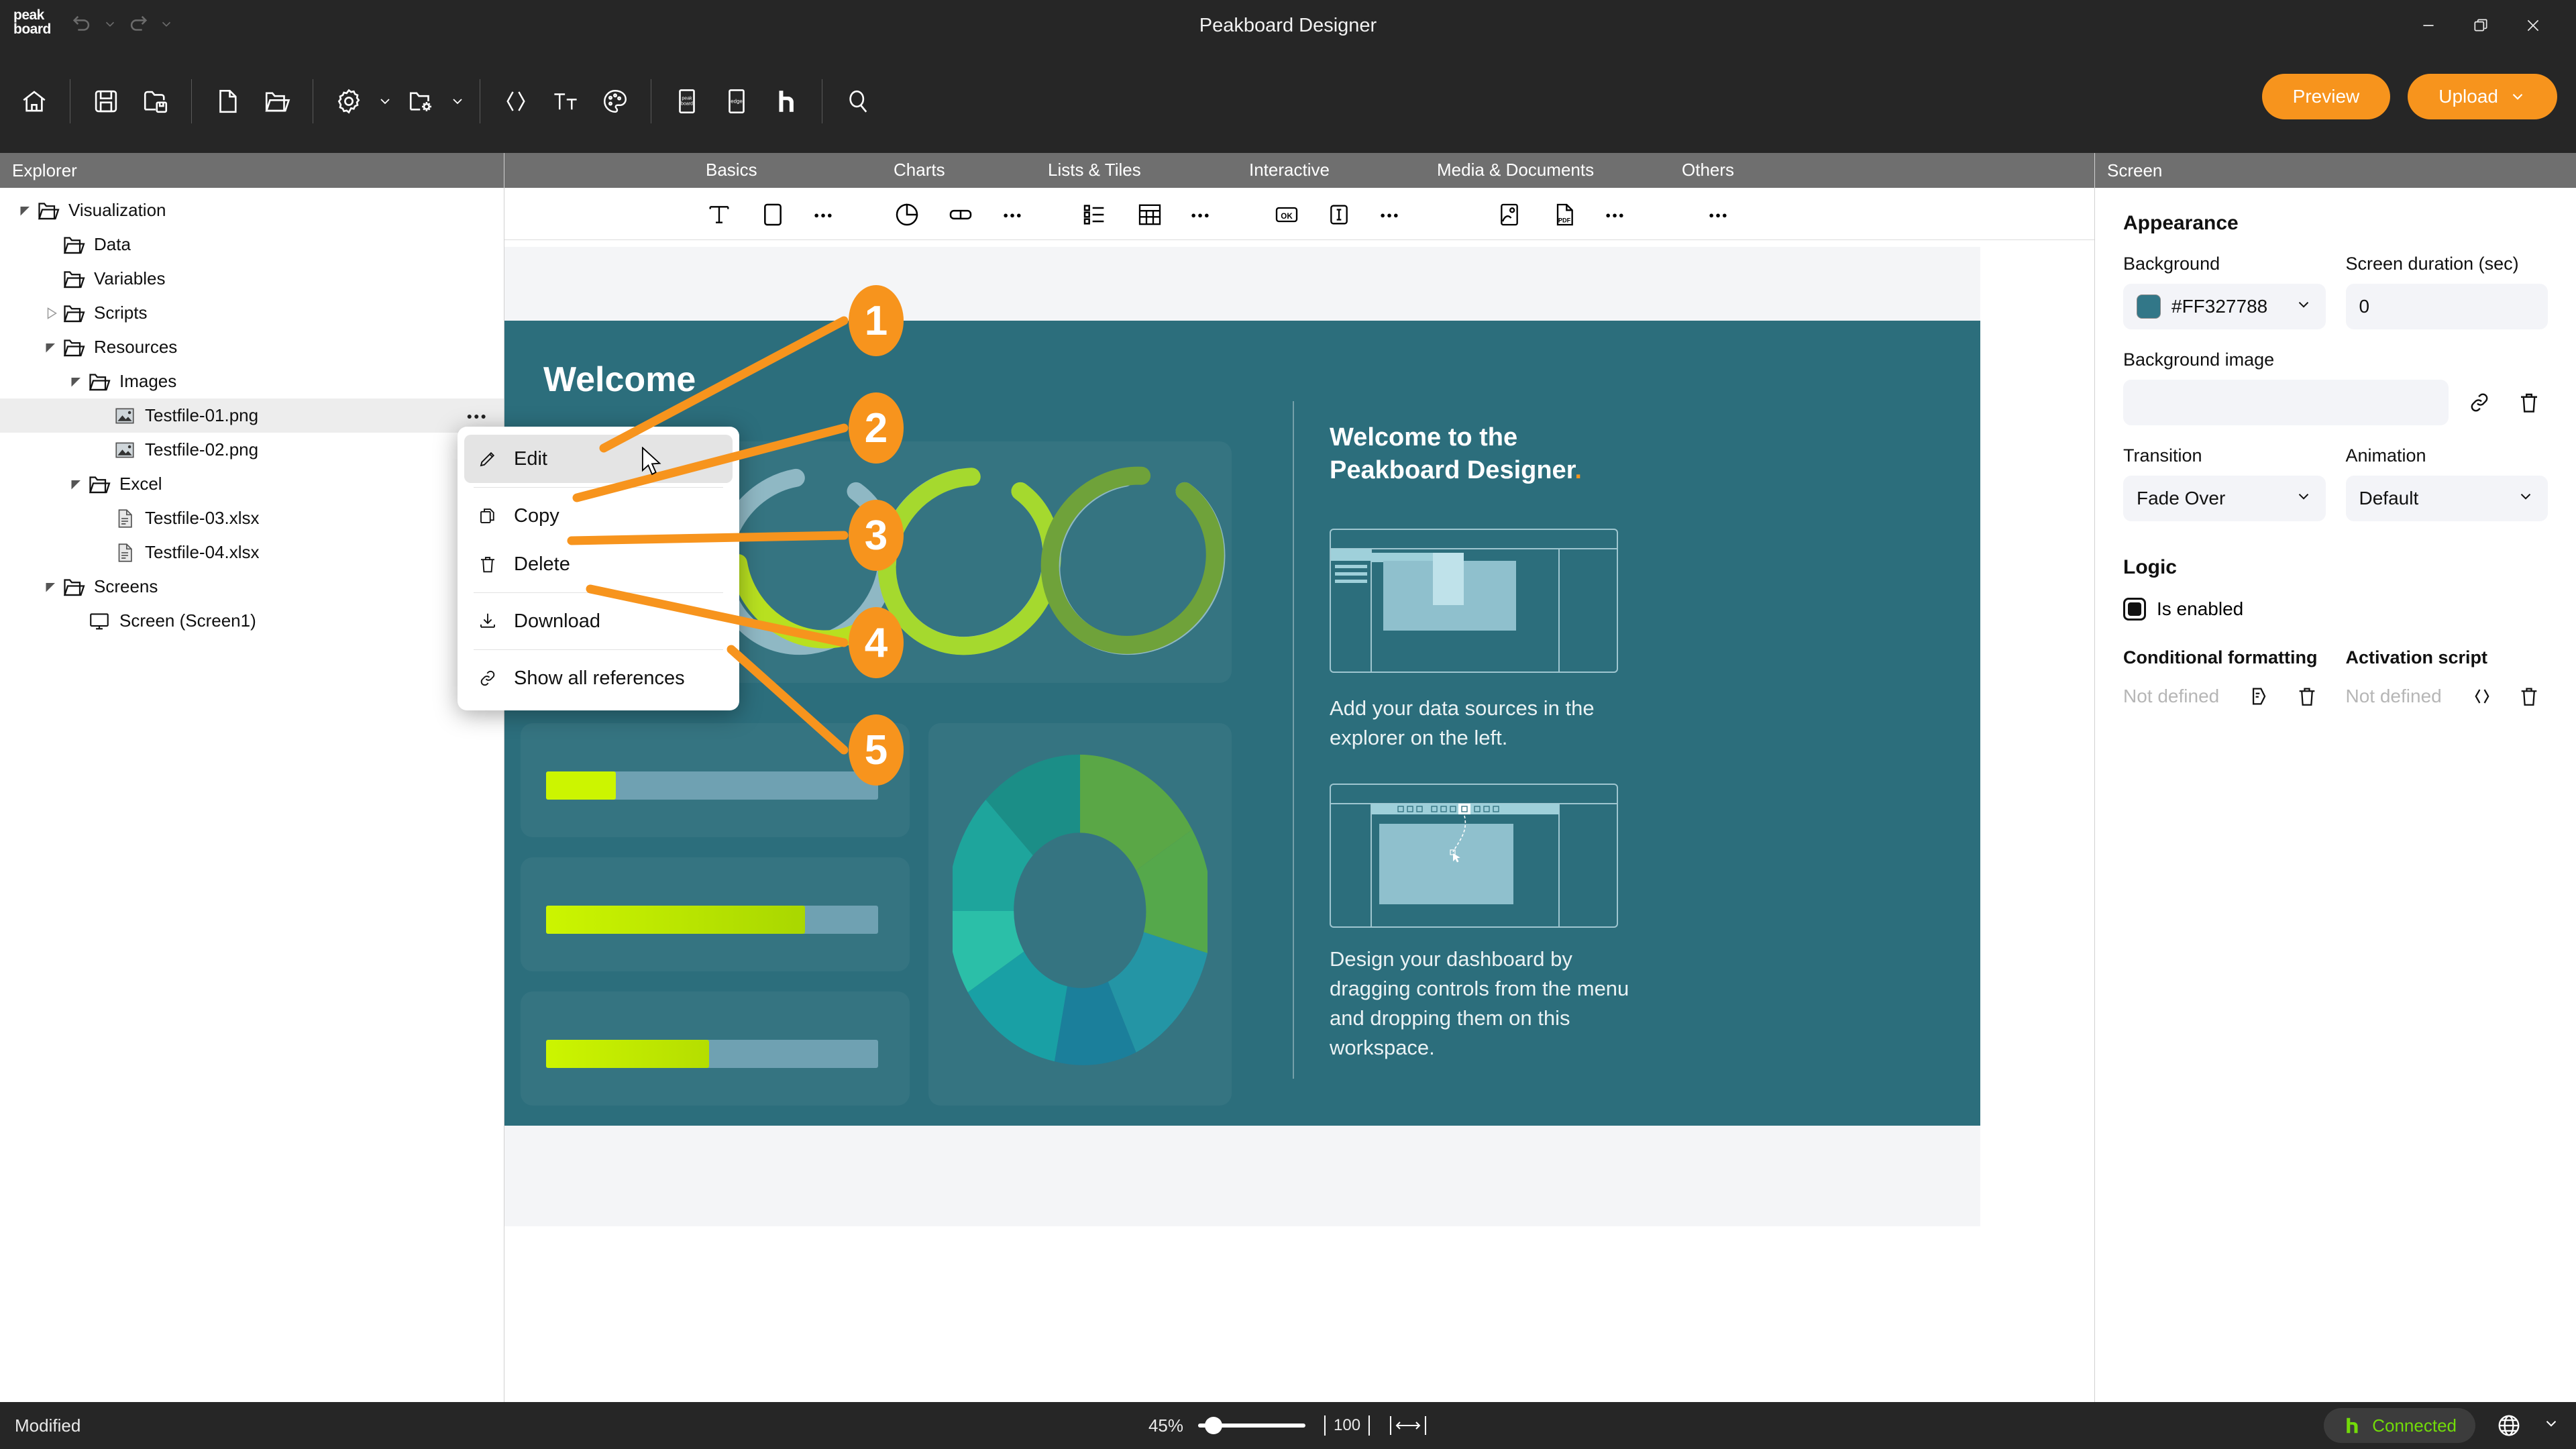 This screenshot has height=1449, width=2576. Describe the element at coordinates (858, 101) in the screenshot. I see `search-icon` at that location.